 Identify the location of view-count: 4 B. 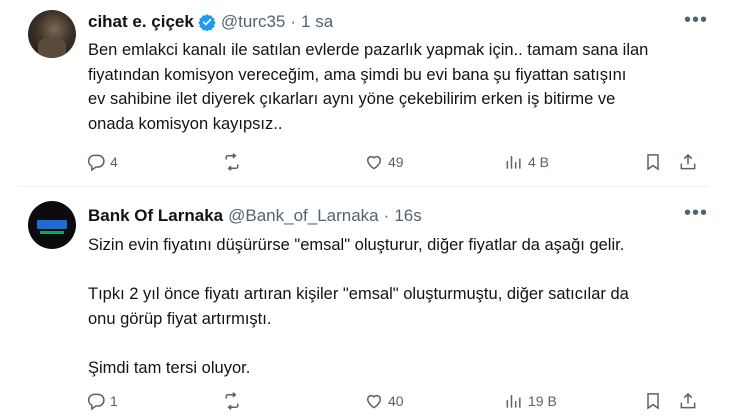
(539, 162).